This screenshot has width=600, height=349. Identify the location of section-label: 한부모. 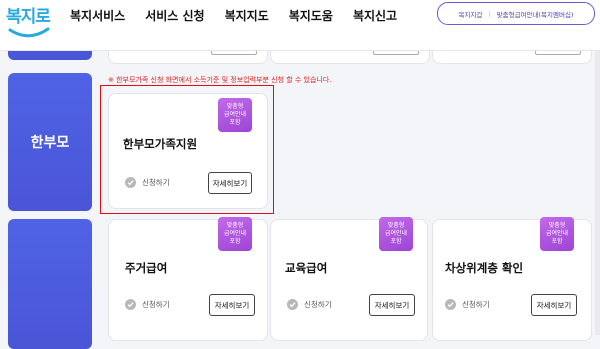
(50, 143).